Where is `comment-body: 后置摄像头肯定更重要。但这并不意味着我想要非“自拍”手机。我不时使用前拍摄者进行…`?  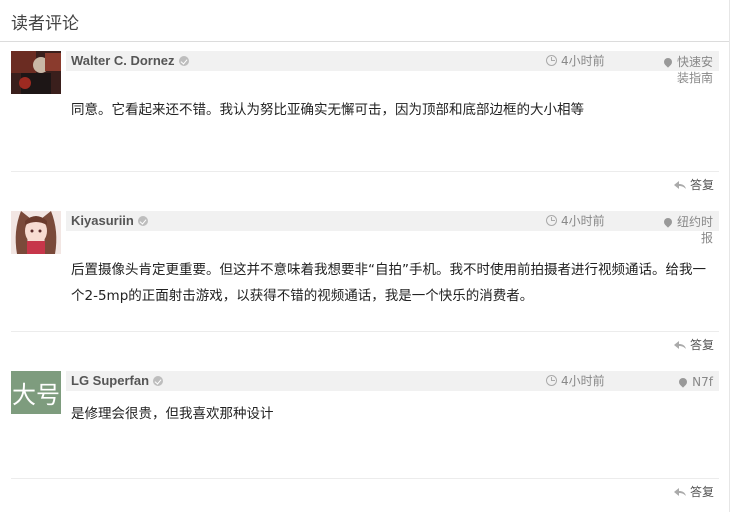 comment-body: 后置摄像头肯定更重要。但这并不意味着我想要非“自拍”手机。我不时使用前拍摄者进行… is located at coordinates (388, 283).